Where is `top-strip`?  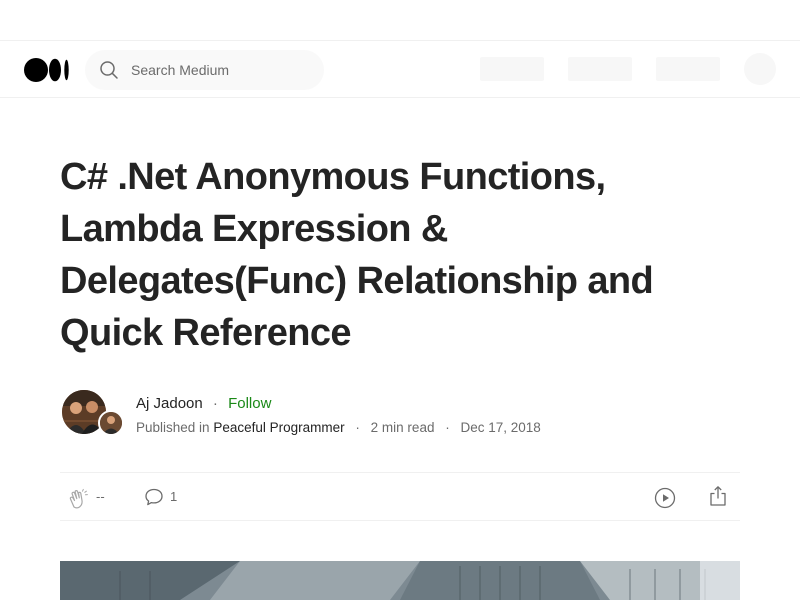 top-strip is located at coordinates (400, 20).